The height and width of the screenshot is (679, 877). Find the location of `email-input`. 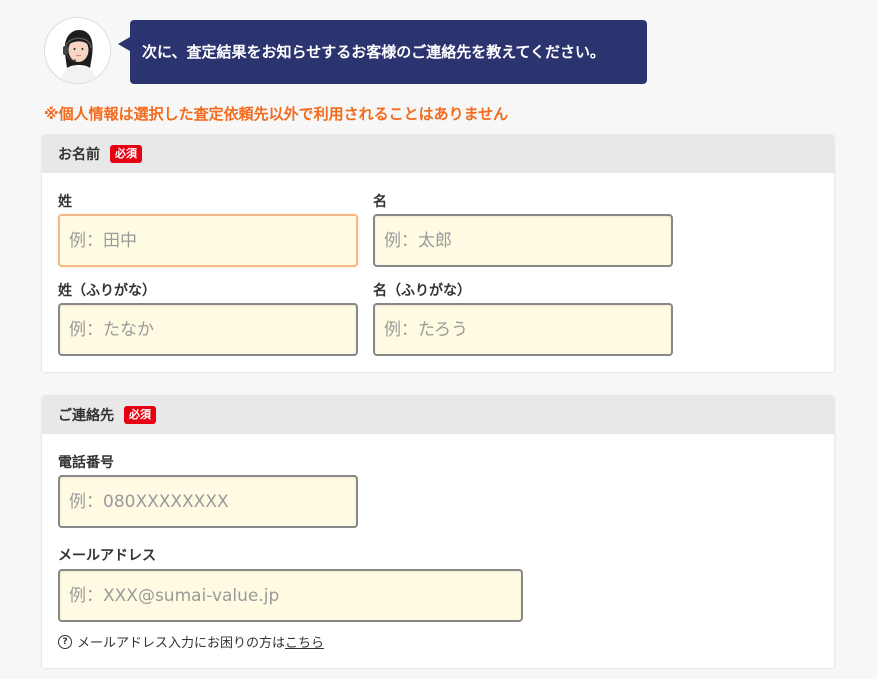

email-input is located at coordinates (290, 595).